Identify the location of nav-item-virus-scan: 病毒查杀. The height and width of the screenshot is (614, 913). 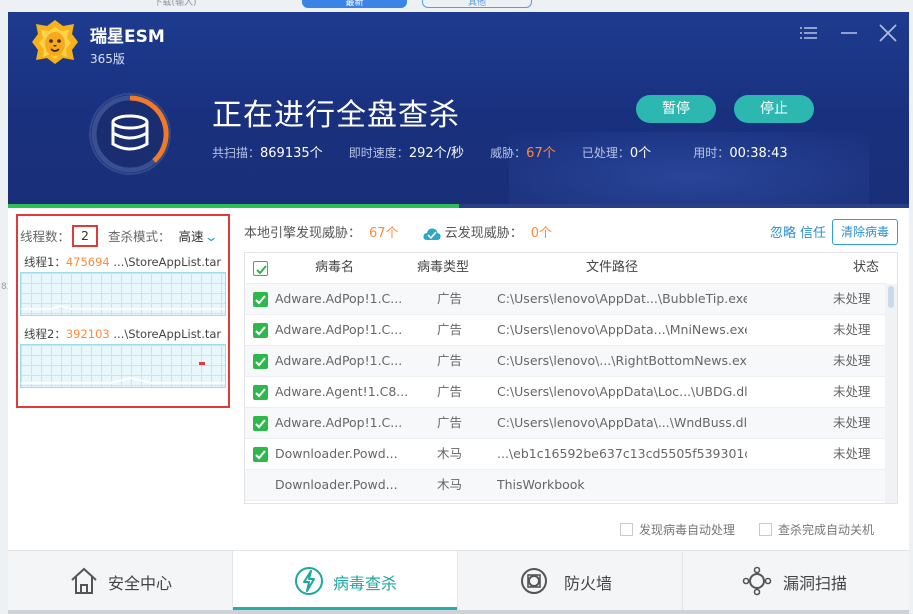
(345, 580).